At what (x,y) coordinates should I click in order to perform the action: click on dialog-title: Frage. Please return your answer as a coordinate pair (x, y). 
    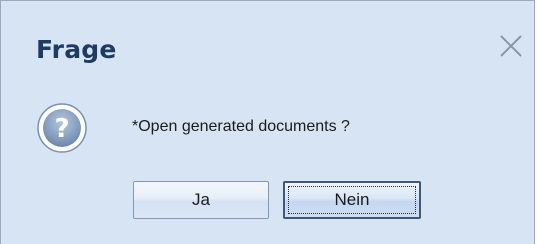
    Looking at the image, I should click on (76, 49).